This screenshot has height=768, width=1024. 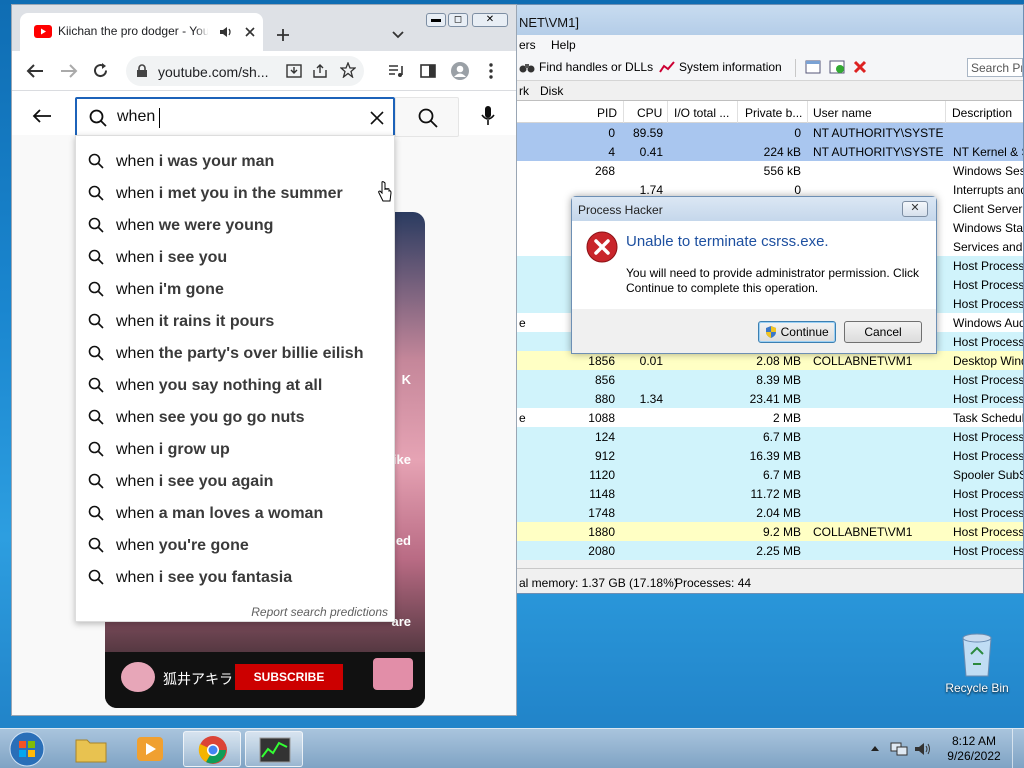 I want to click on show-desktop-button, so click(x=1018, y=748).